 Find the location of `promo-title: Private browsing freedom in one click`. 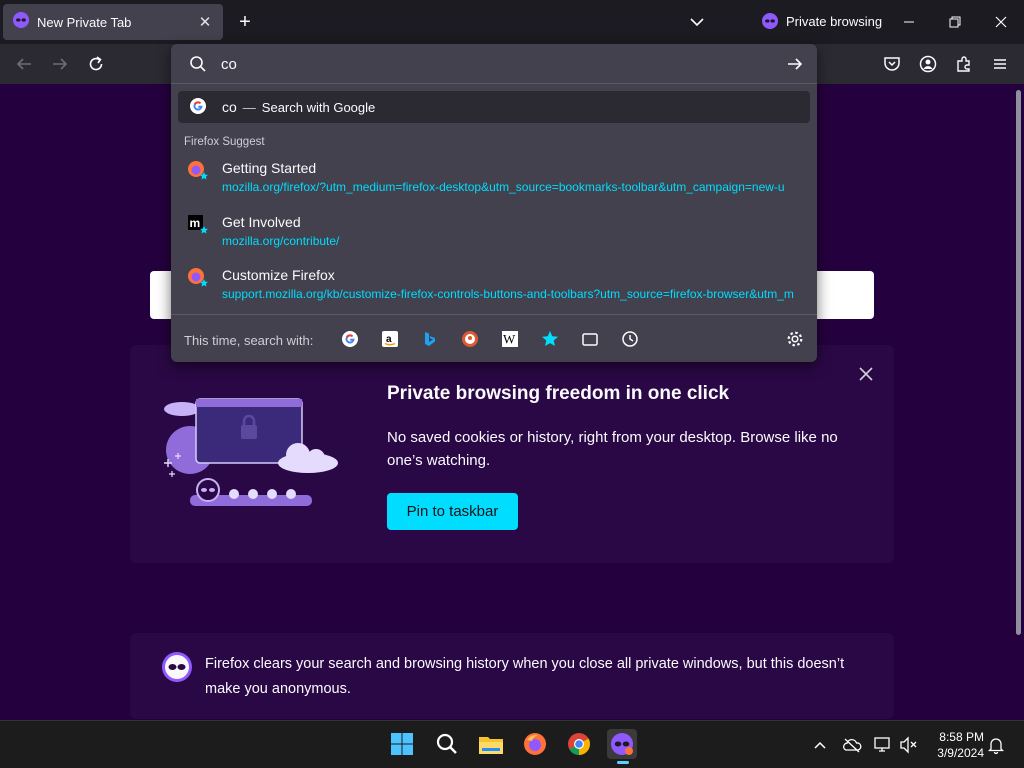

promo-title: Private browsing freedom in one click is located at coordinates (558, 393).